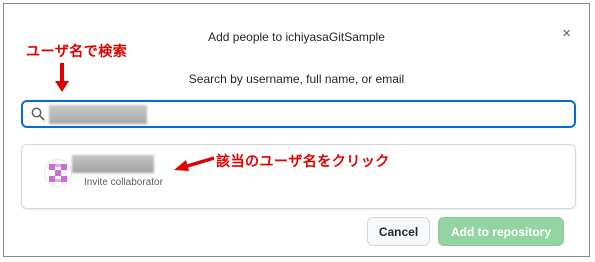 This screenshot has height=262, width=595. Describe the element at coordinates (298, 114) in the screenshot. I see `search-input` at that location.